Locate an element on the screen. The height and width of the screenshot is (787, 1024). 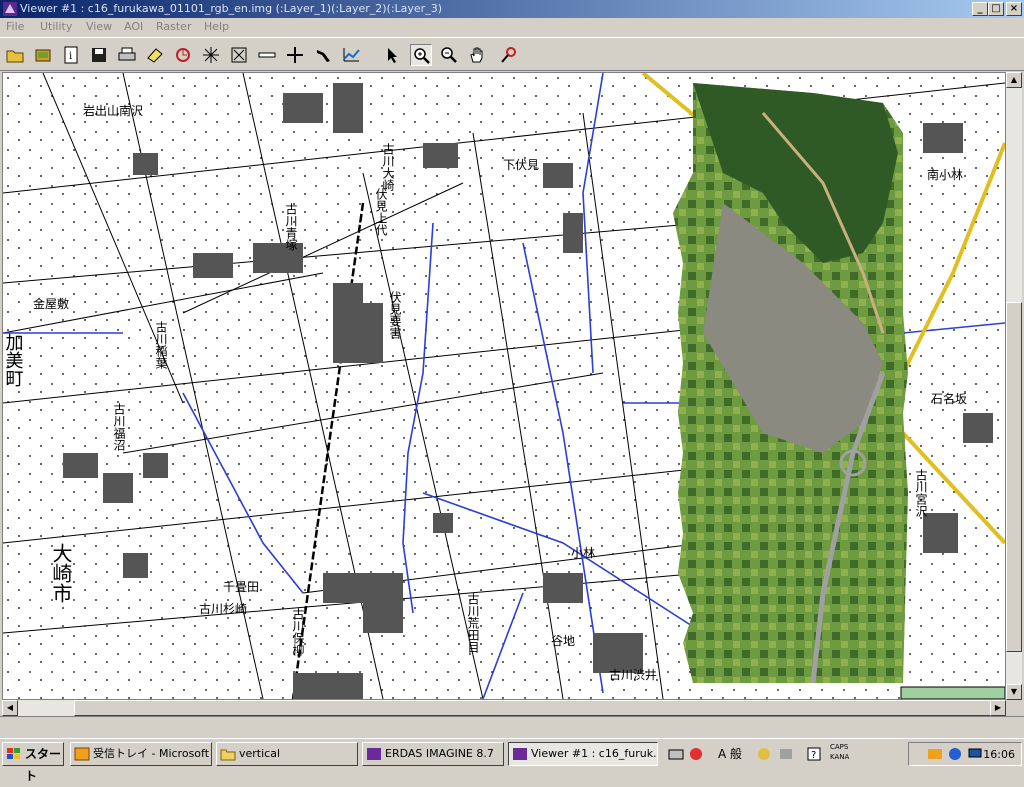
menu-view: View is located at coordinates (99, 26).